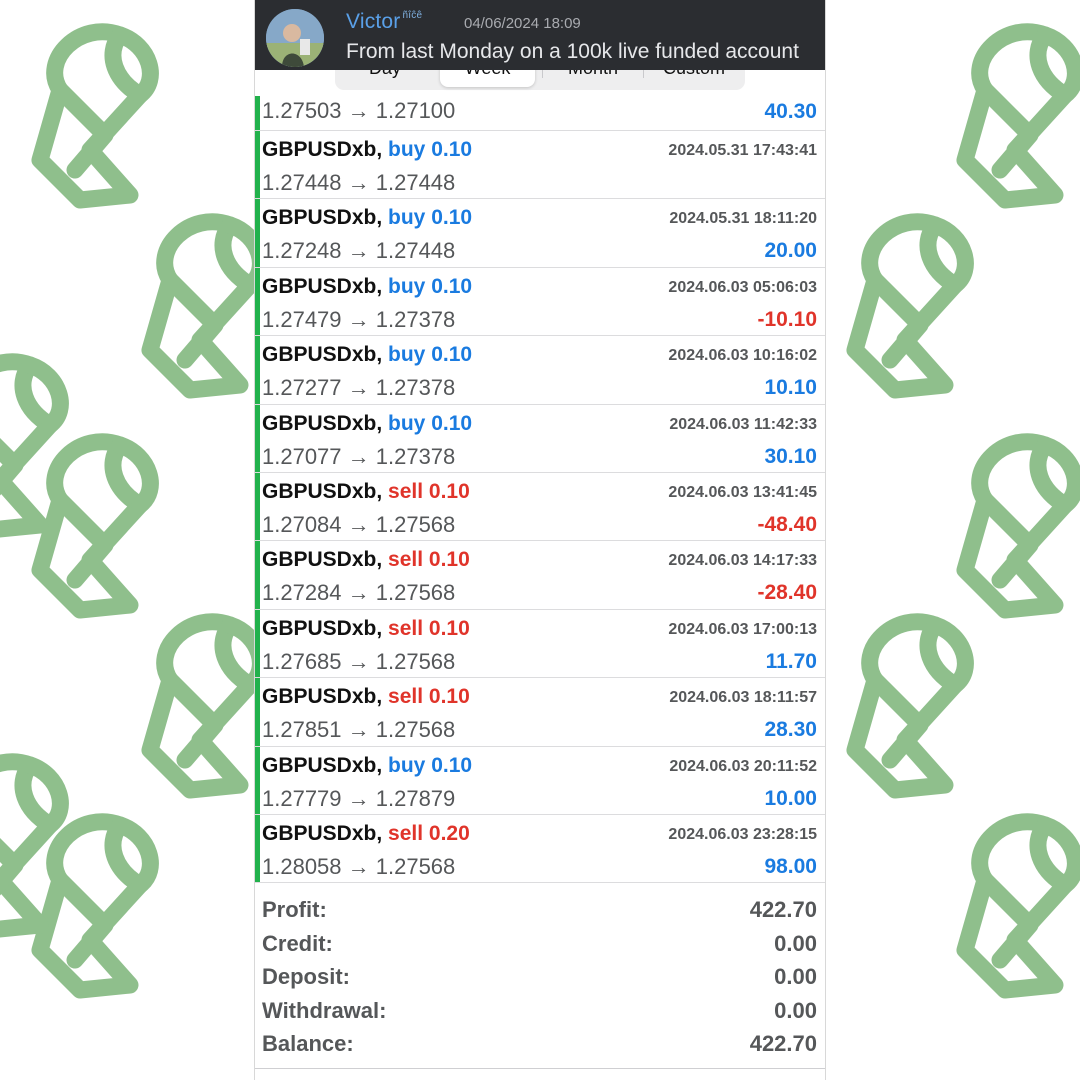  I want to click on summary-row-credit: Credit: 0.00, so click(540, 944).